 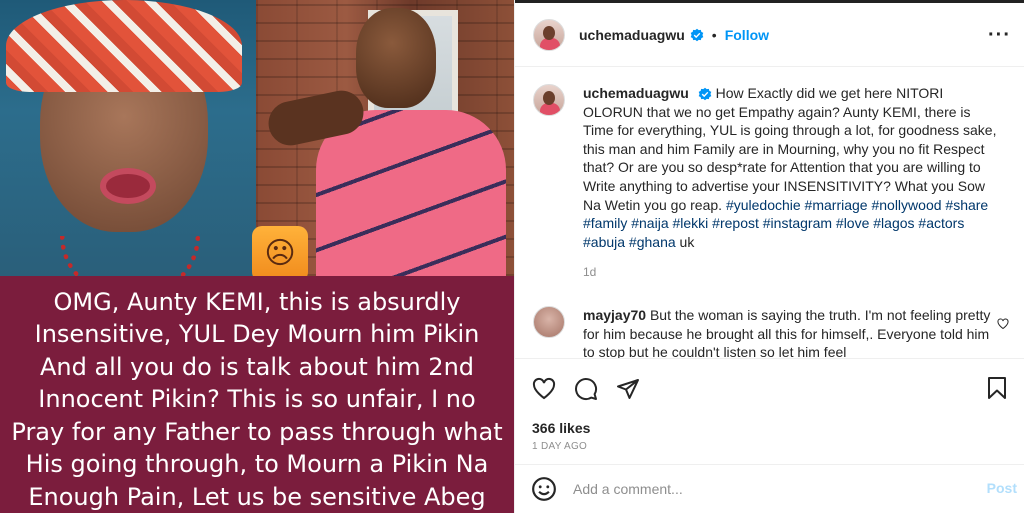 I want to click on commenter-avatar, so click(x=549, y=321).